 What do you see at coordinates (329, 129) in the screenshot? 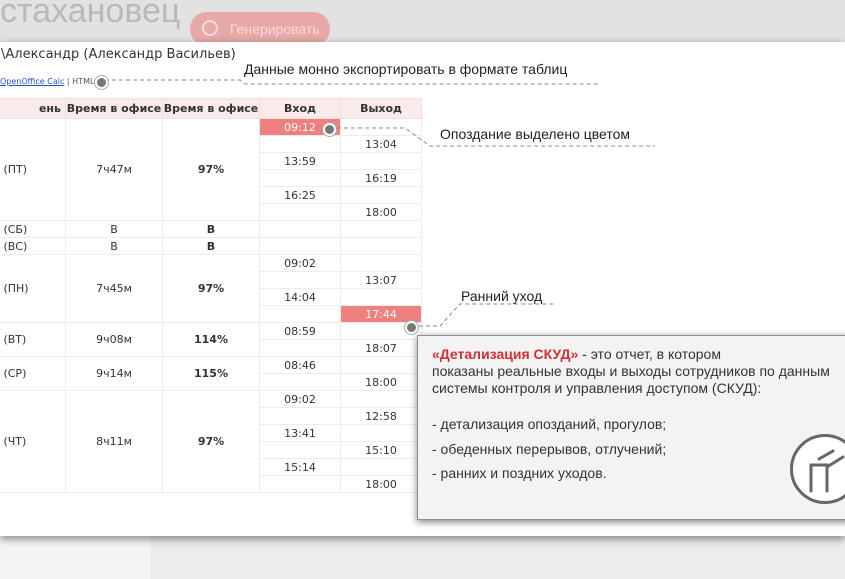
I see `late-marker-icon` at bounding box center [329, 129].